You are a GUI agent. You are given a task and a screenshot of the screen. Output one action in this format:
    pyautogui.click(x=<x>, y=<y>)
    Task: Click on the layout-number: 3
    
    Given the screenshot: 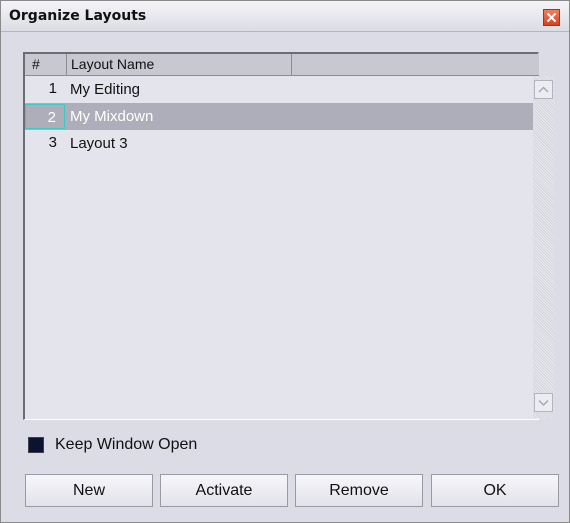 What is the action you would take?
    pyautogui.click(x=52, y=142)
    